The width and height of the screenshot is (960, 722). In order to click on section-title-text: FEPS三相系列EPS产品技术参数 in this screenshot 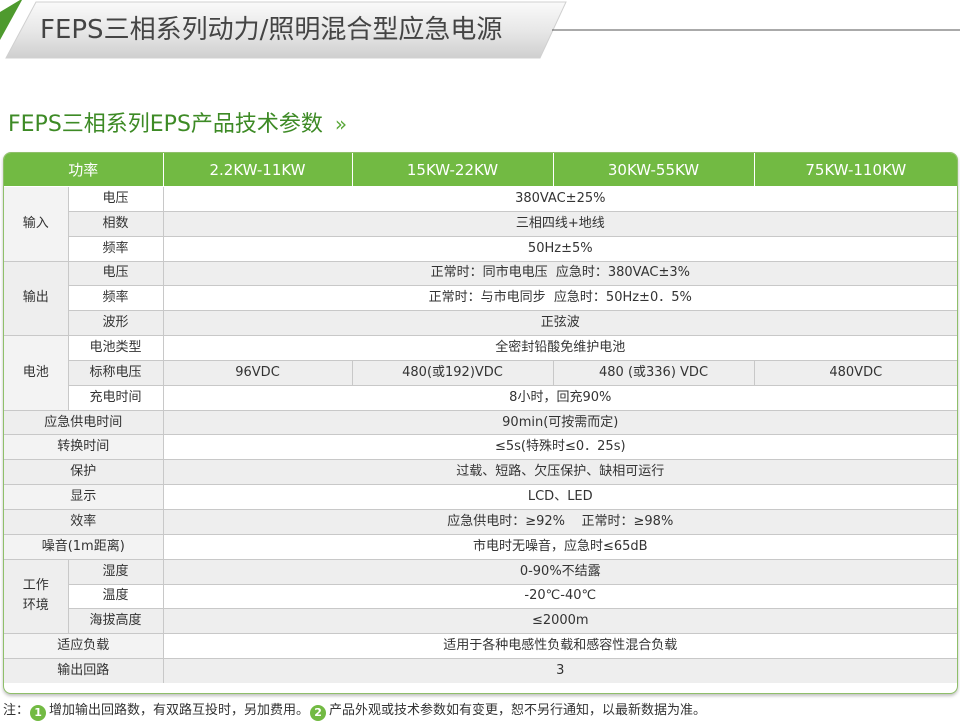, I will do `click(165, 124)`.